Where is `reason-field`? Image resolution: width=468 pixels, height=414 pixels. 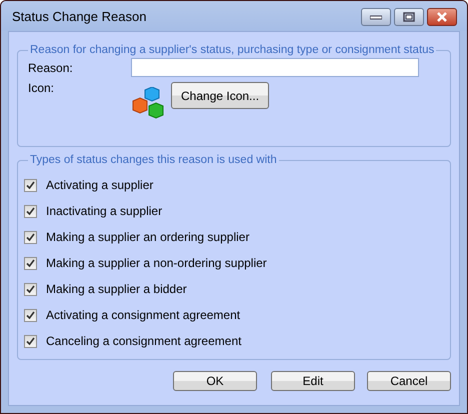
reason-field is located at coordinates (275, 67).